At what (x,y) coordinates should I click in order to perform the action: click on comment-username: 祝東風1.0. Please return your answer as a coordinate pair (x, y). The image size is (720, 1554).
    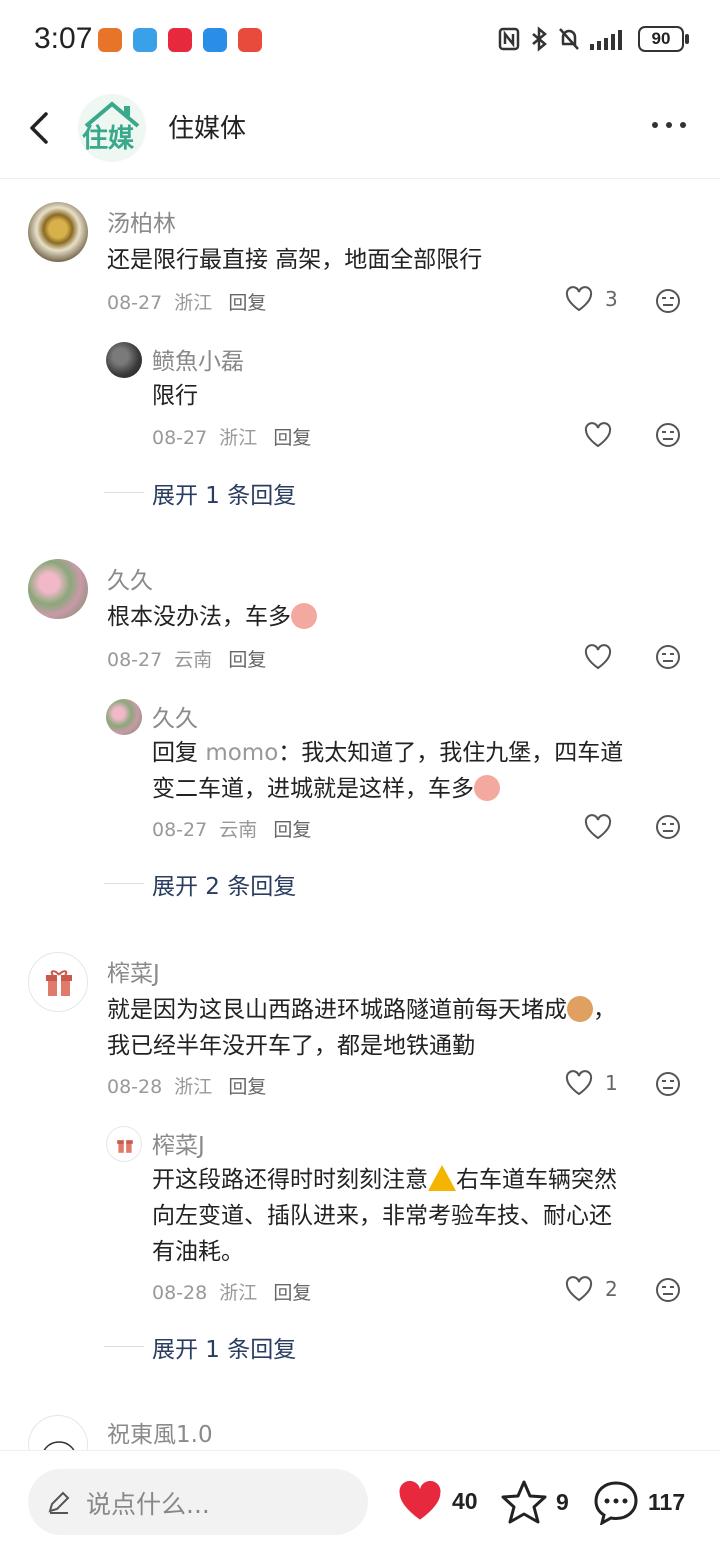
    Looking at the image, I should click on (160, 1432).